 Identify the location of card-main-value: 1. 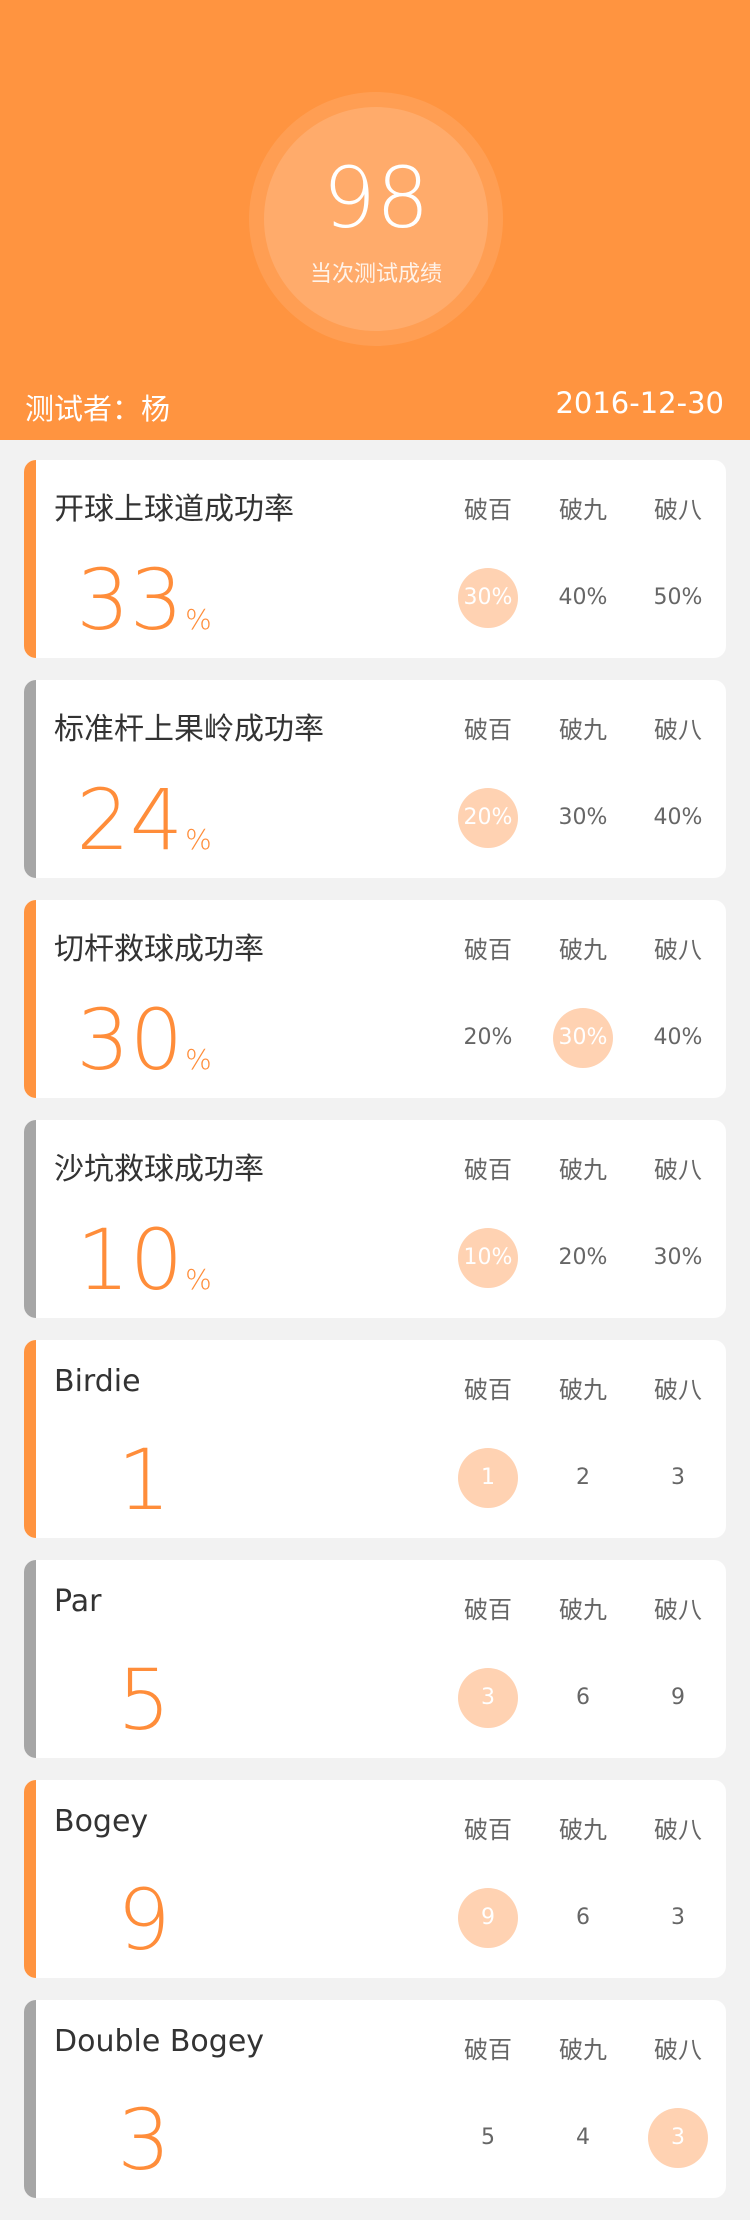
(144, 1480).